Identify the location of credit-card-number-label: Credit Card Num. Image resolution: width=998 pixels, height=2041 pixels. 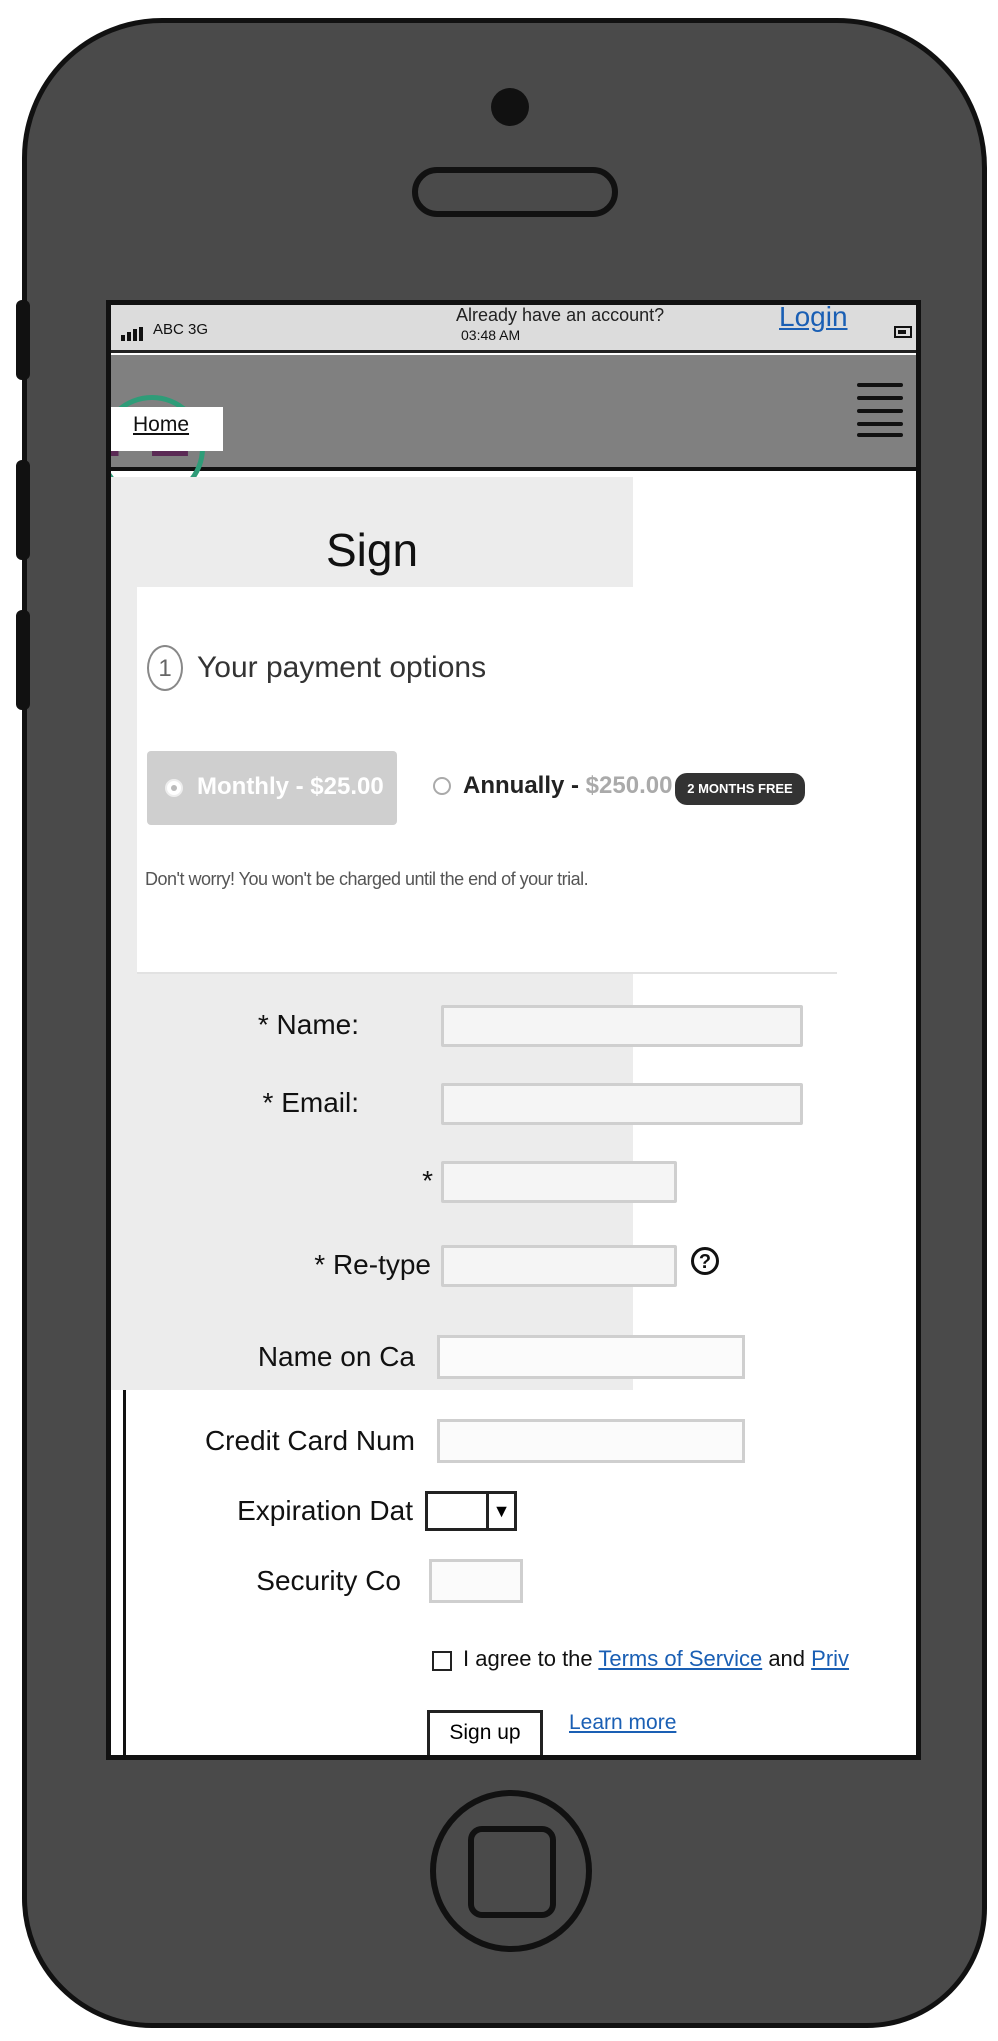
(309, 1440).